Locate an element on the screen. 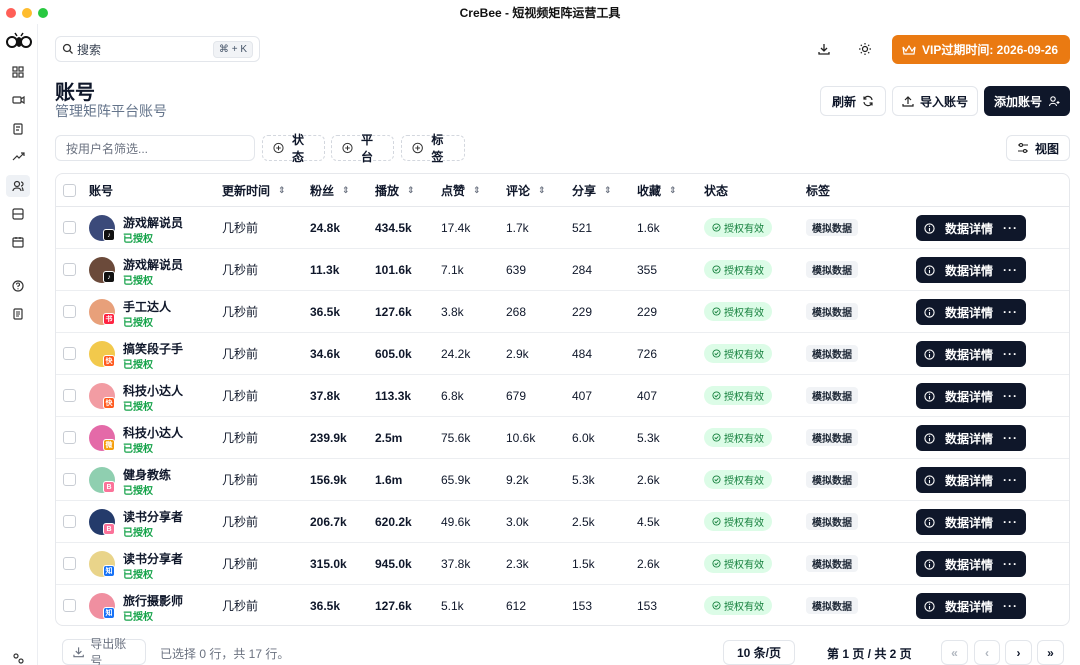 Image resolution: width=1080 pixels, height=665 pixels. tags-filter-button: 标签 is located at coordinates (433, 148).